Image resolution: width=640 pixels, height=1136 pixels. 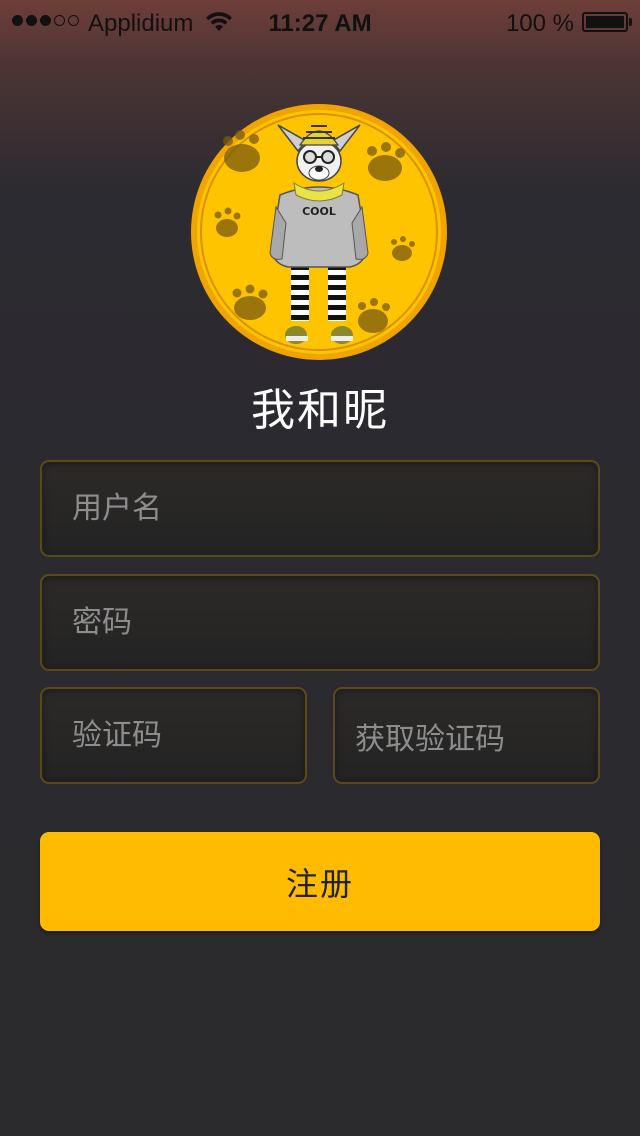 I want to click on get-code-button: 获取验证码, so click(x=466, y=735).